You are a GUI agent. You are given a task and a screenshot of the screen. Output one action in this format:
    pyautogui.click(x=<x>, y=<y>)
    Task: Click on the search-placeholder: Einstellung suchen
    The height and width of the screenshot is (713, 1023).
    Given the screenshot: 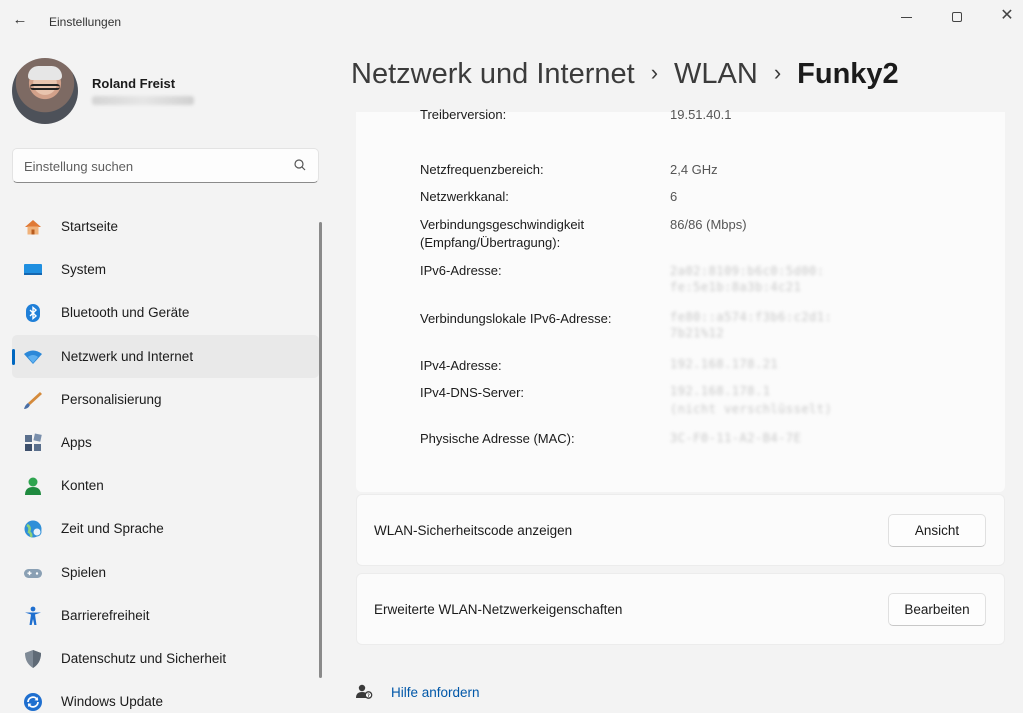 What is the action you would take?
    pyautogui.click(x=79, y=166)
    